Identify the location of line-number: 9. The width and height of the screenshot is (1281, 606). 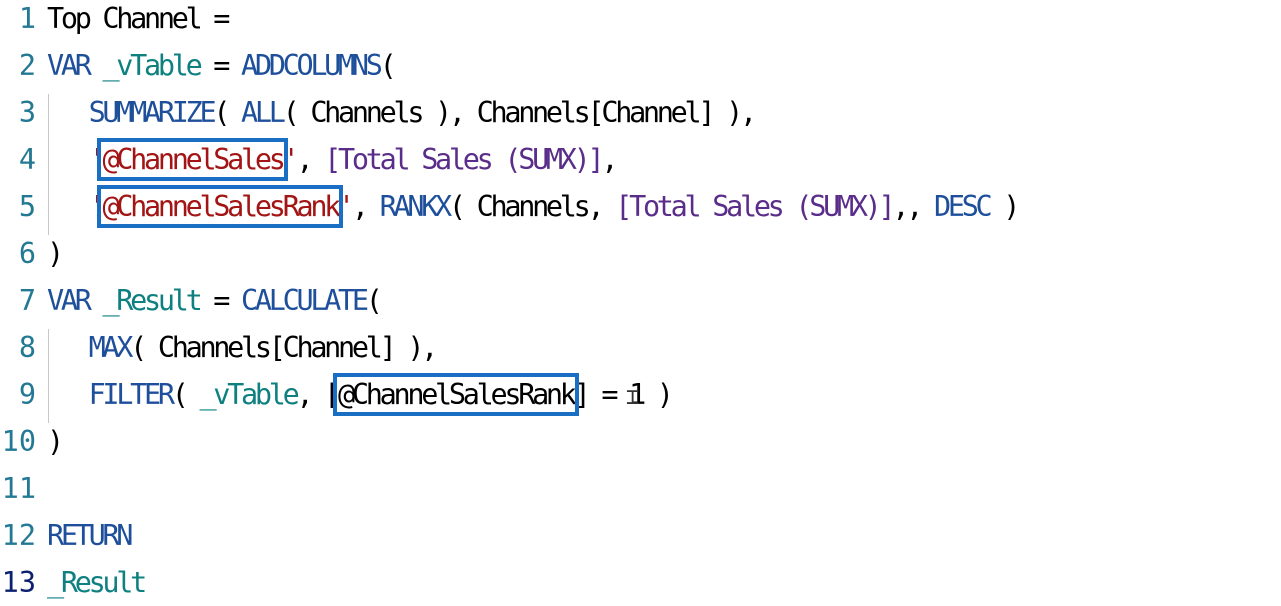
(27, 394).